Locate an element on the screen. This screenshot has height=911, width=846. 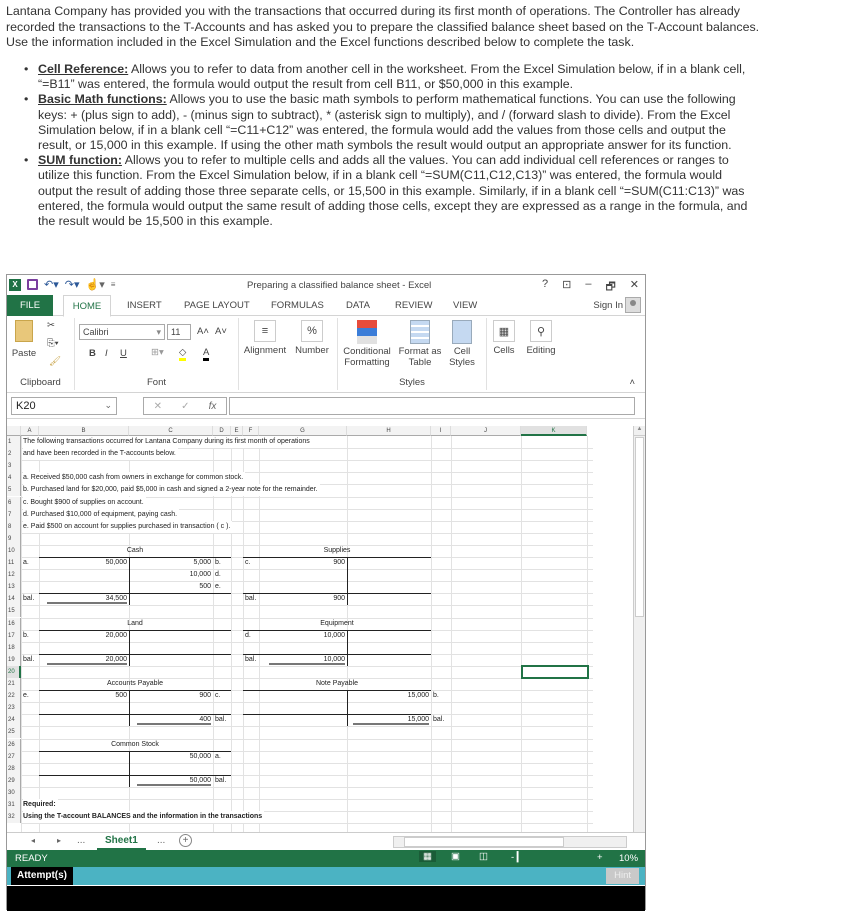
tab-page-layout: PAGE LAYOUT is located at coordinates (217, 305).